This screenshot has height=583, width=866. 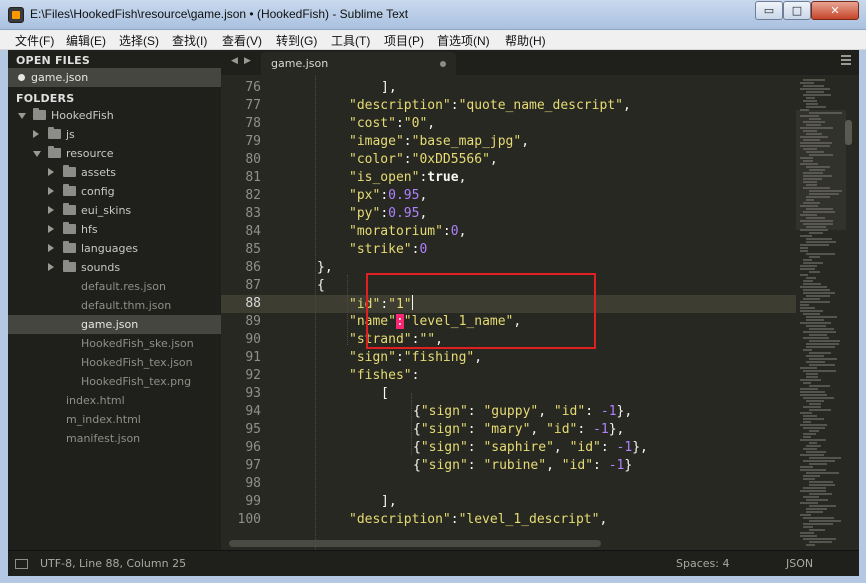 I want to click on code-line: {"sign": "guppy", "id": -1},, so click(x=522, y=412).